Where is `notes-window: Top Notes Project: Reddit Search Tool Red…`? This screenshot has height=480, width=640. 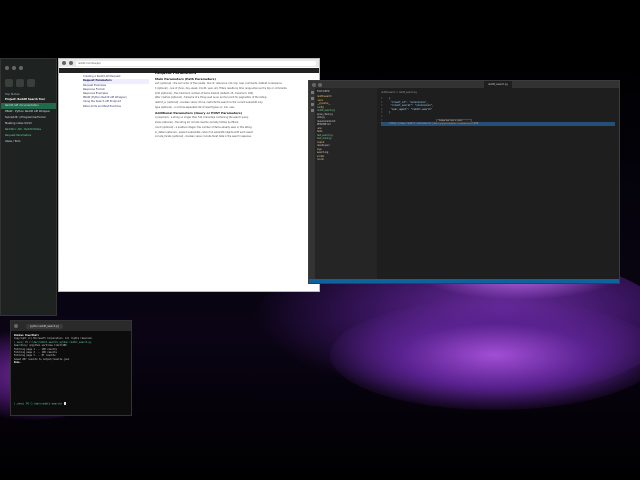
notes-window: Top Notes Project: Reddit Search Tool Red… is located at coordinates (28, 187).